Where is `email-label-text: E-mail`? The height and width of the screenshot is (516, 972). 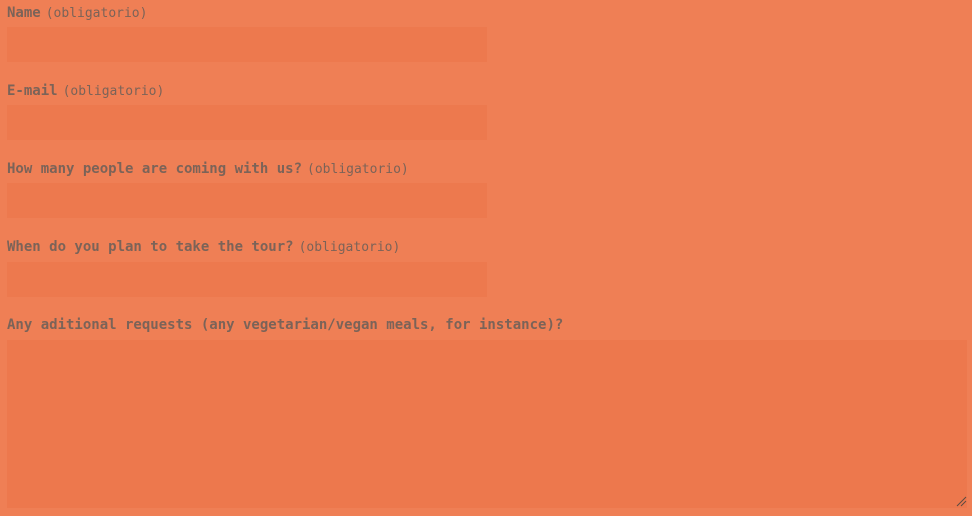 email-label-text: E-mail is located at coordinates (32, 91).